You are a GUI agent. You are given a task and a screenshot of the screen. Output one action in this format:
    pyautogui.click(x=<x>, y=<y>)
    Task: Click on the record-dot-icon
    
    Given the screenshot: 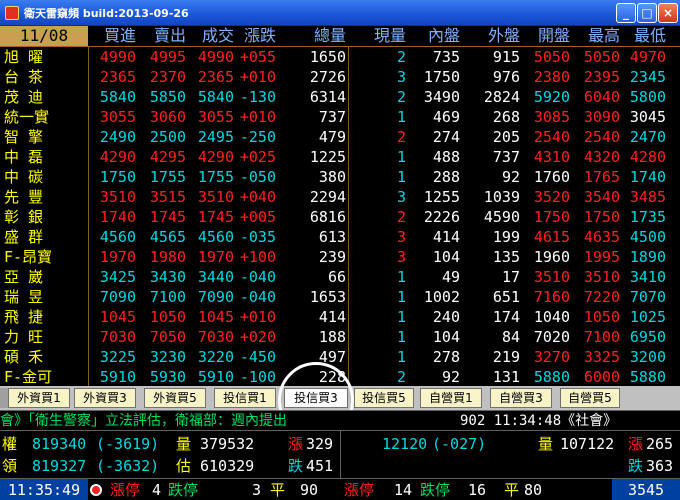 What is the action you would take?
    pyautogui.click(x=96, y=490)
    